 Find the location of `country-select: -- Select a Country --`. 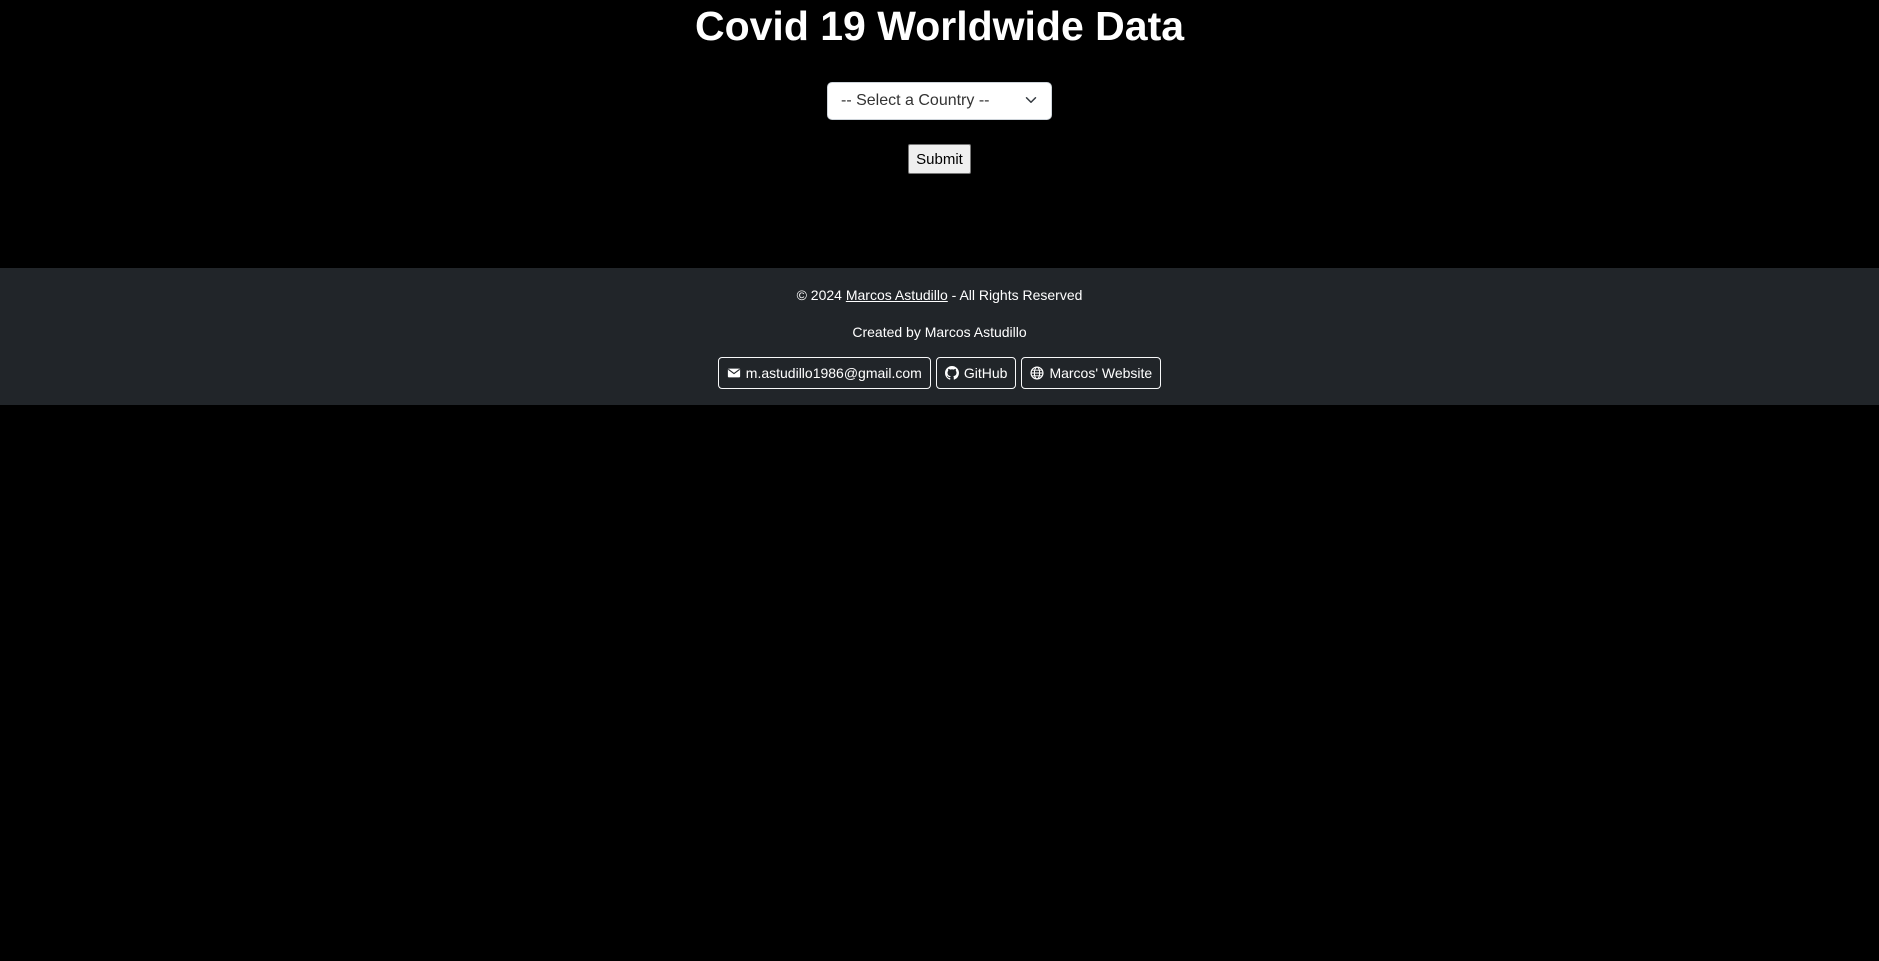

country-select: -- Select a Country -- is located at coordinates (939, 101).